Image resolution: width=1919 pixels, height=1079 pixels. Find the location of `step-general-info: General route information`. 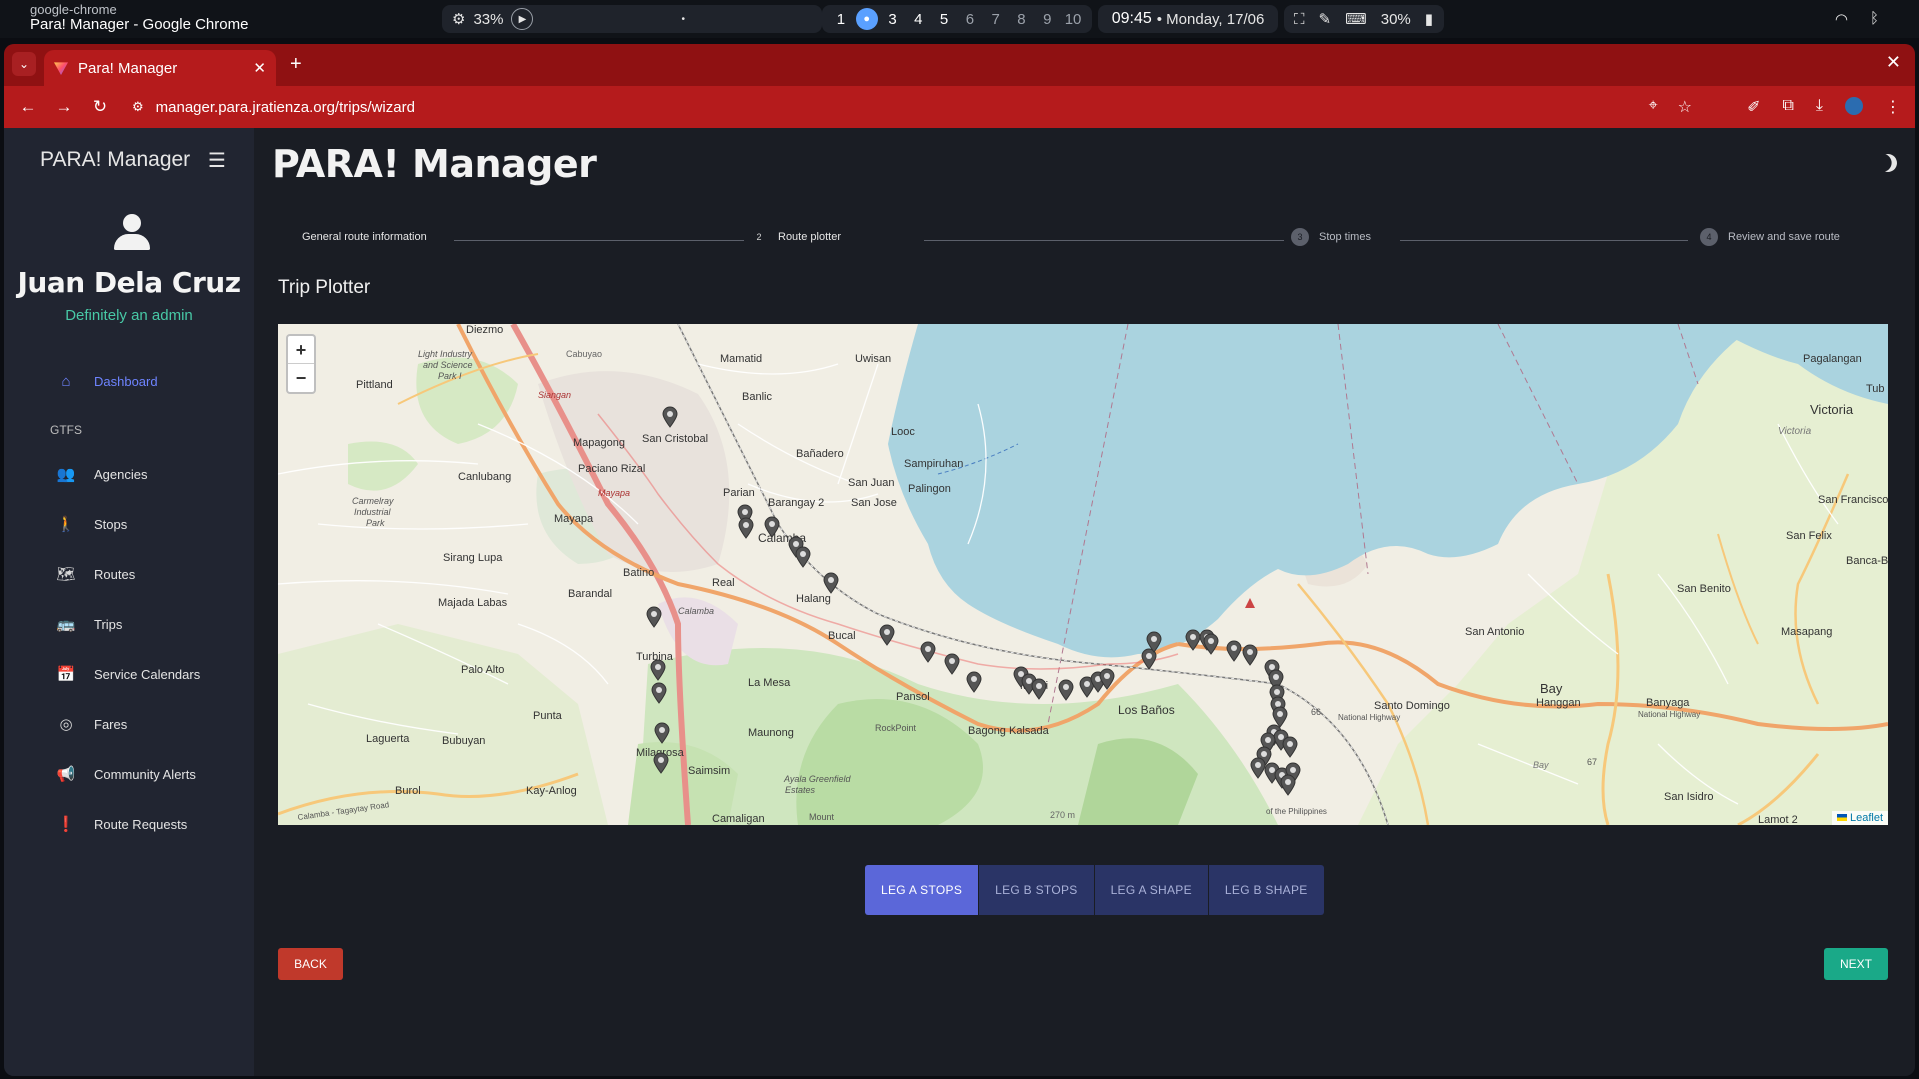

step-general-info: General route information is located at coordinates (350, 237).